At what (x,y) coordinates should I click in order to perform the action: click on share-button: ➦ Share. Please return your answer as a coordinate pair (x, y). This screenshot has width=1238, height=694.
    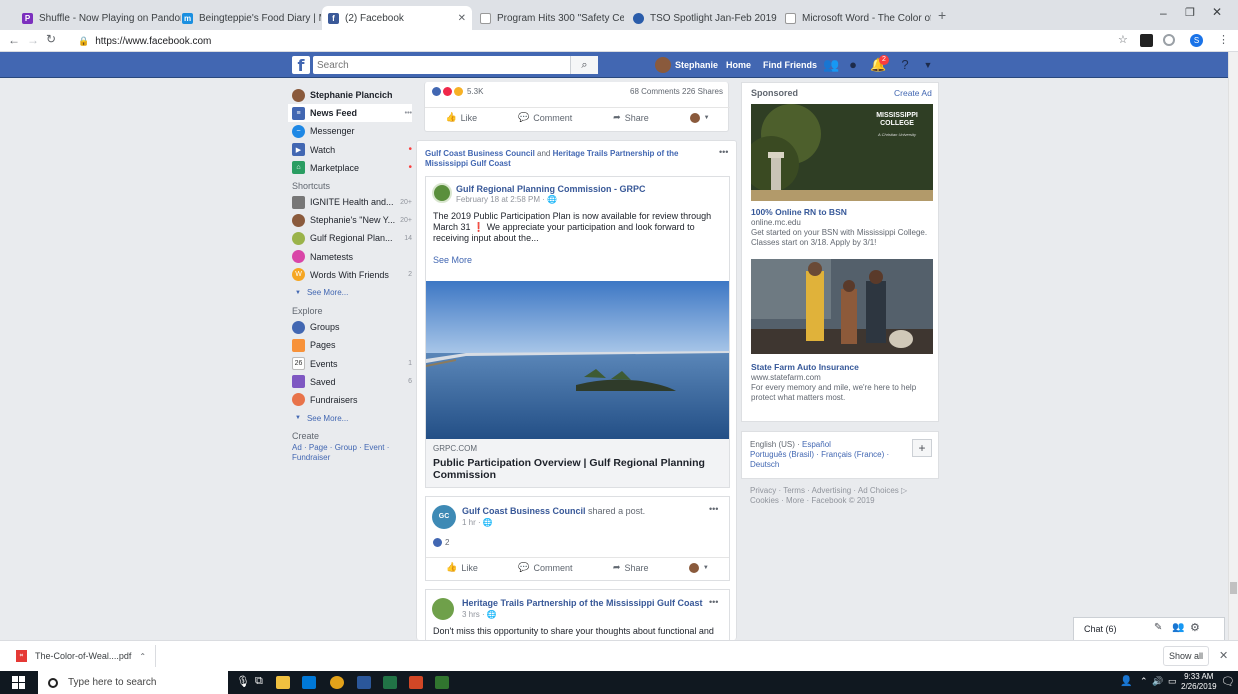
    Looking at the image, I should click on (631, 567).